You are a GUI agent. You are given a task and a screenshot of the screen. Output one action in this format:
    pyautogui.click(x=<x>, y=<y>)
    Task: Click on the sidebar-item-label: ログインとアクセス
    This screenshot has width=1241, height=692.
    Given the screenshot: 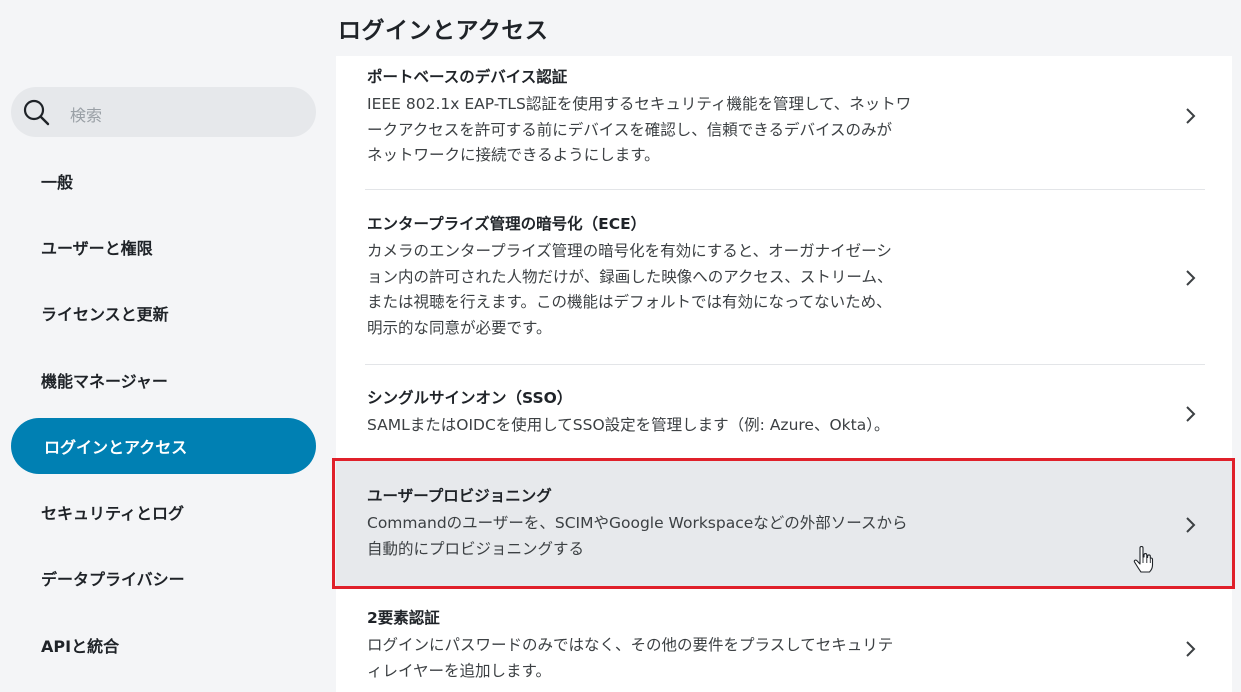 What is the action you would take?
    pyautogui.click(x=116, y=447)
    